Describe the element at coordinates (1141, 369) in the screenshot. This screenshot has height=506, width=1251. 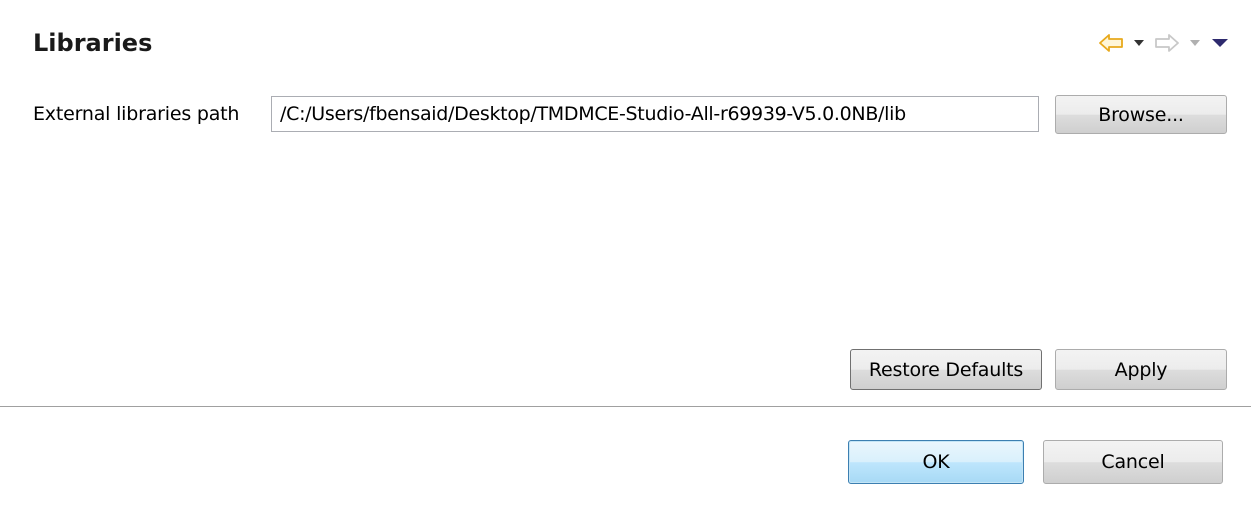
I see `apply-button: Apply` at that location.